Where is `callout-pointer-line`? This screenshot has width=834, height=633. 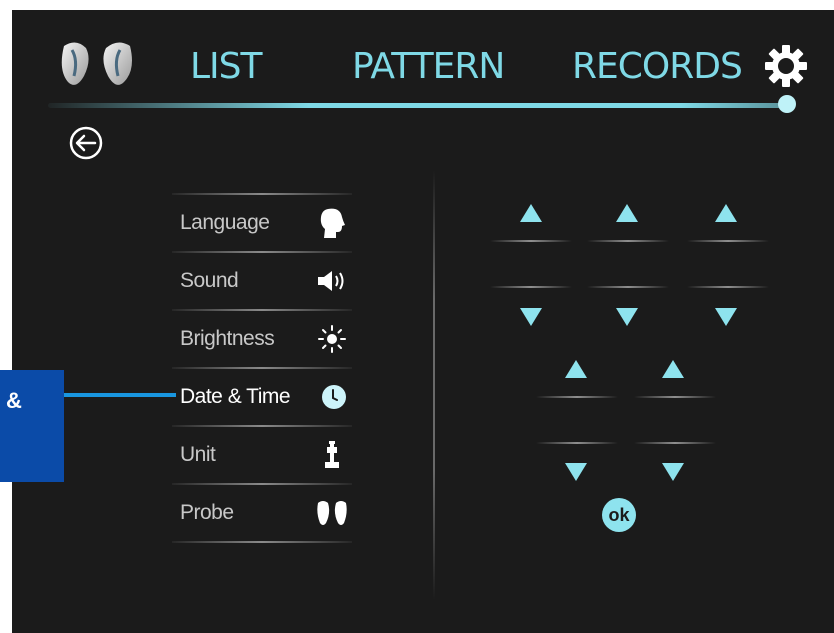
callout-pointer-line is located at coordinates (120, 395).